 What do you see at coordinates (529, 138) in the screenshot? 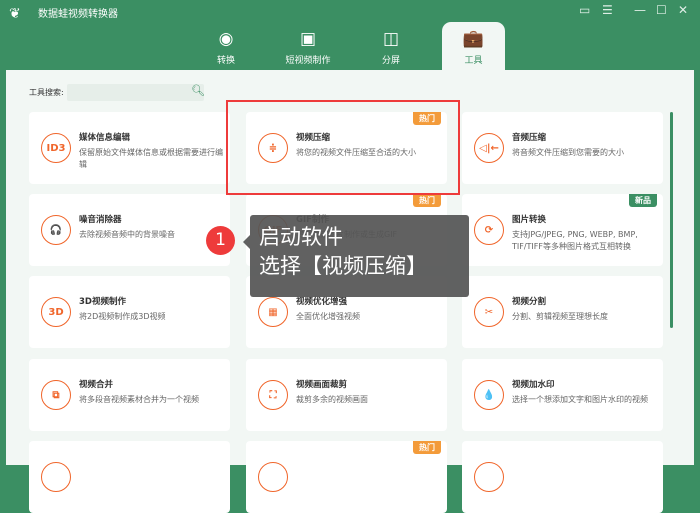
I see `tool-title: 音频压缩` at bounding box center [529, 138].